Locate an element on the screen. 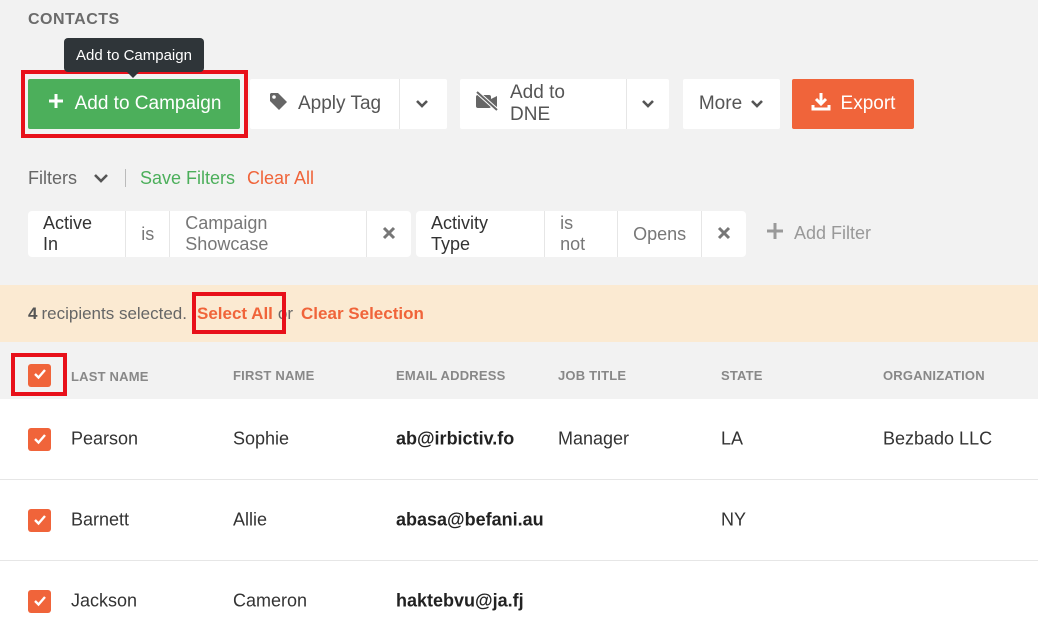  state-cell: NY is located at coordinates (734, 519).